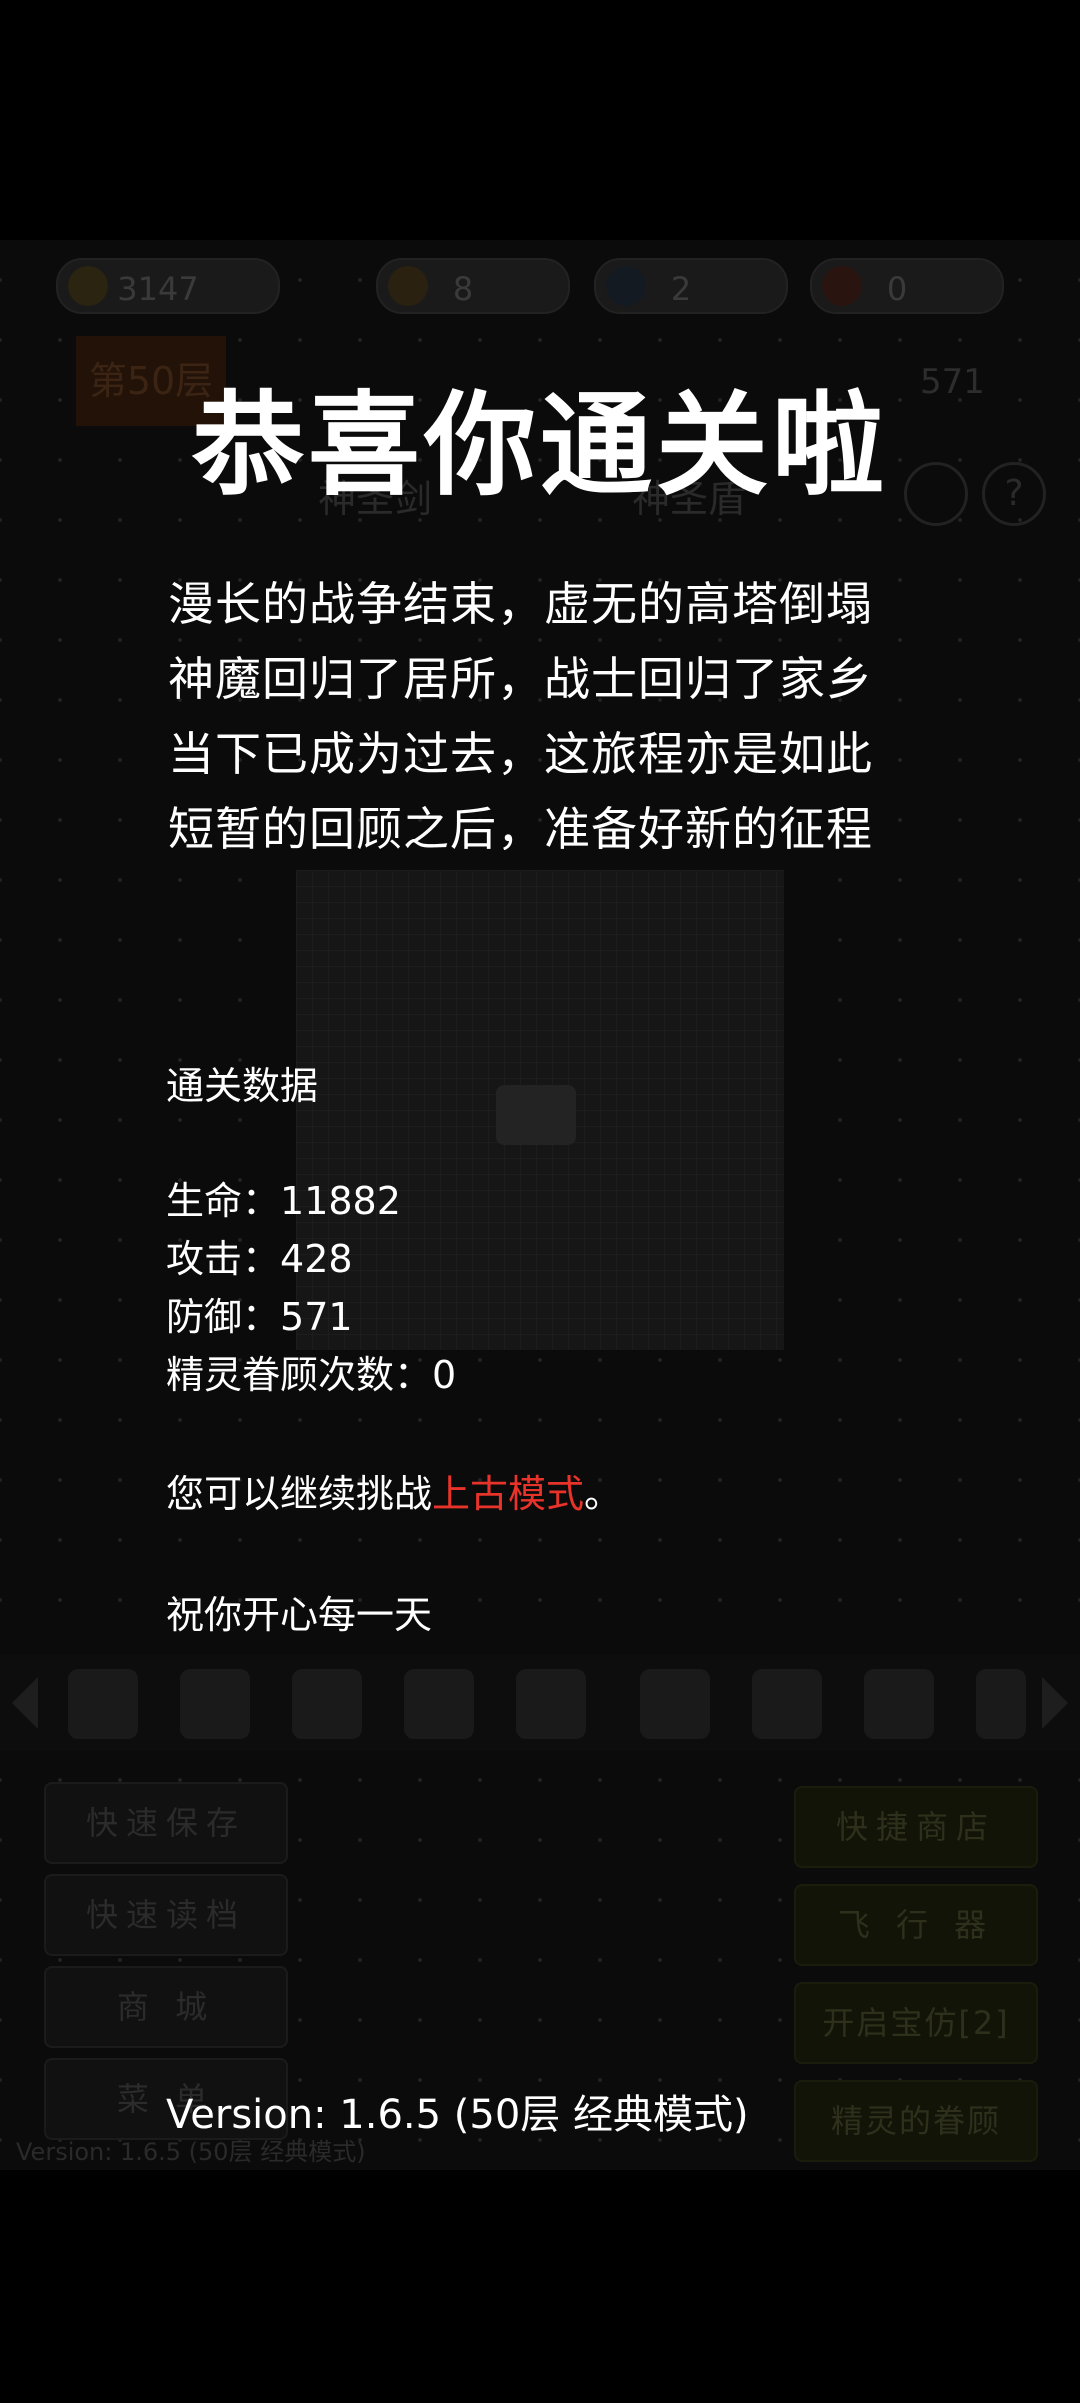 This screenshot has width=1080, height=2403. Describe the element at coordinates (899, 1704) in the screenshot. I see `item-slot-orb-icon` at that location.